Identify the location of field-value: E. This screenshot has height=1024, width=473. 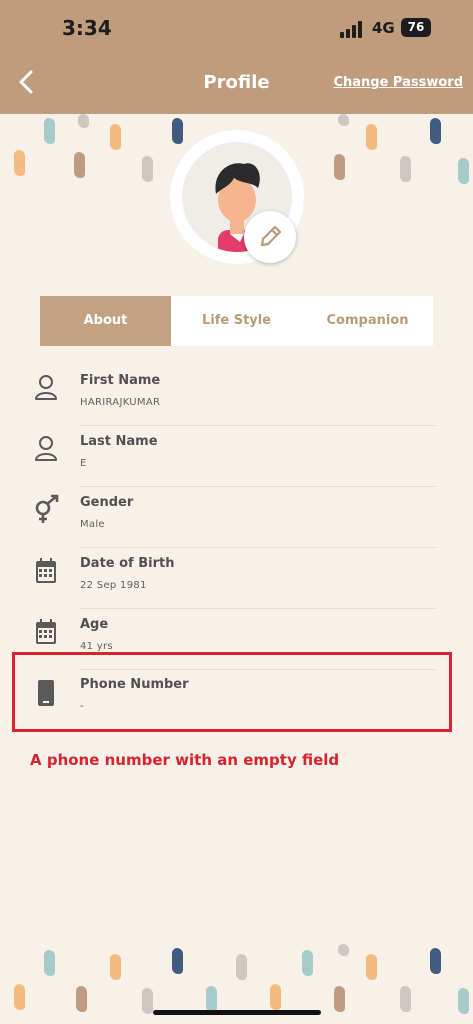
(83, 463).